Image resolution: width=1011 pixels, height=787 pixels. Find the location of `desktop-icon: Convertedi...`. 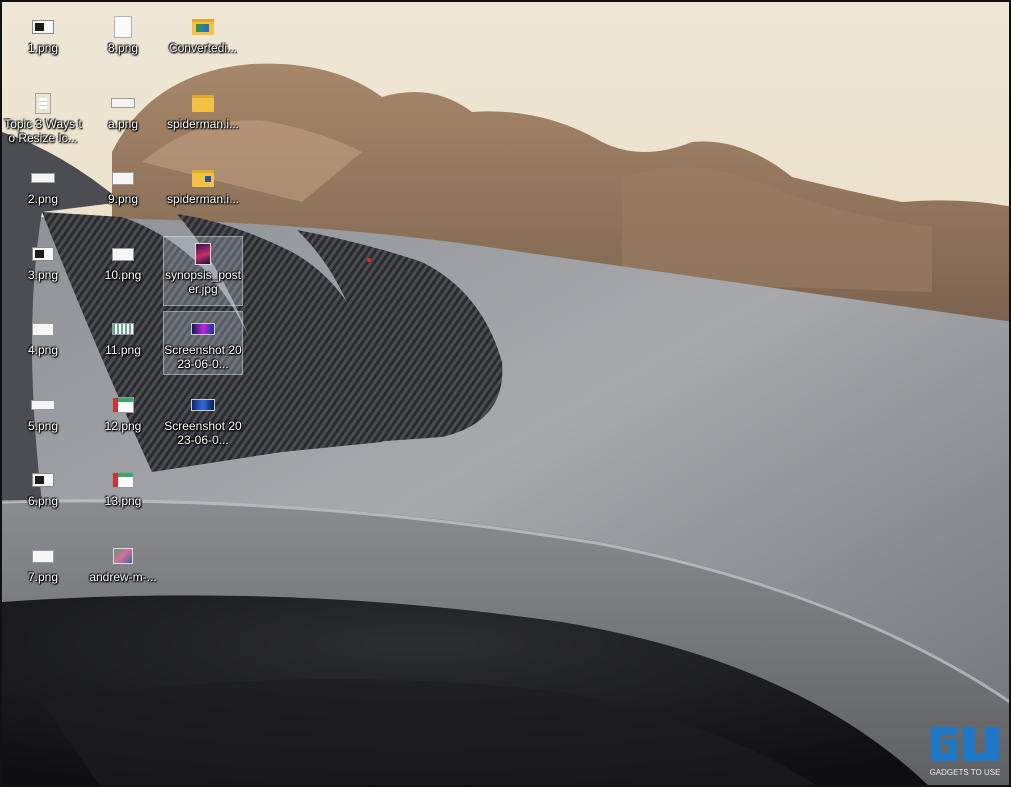

desktop-icon: Convertedi... is located at coordinates (203, 44).